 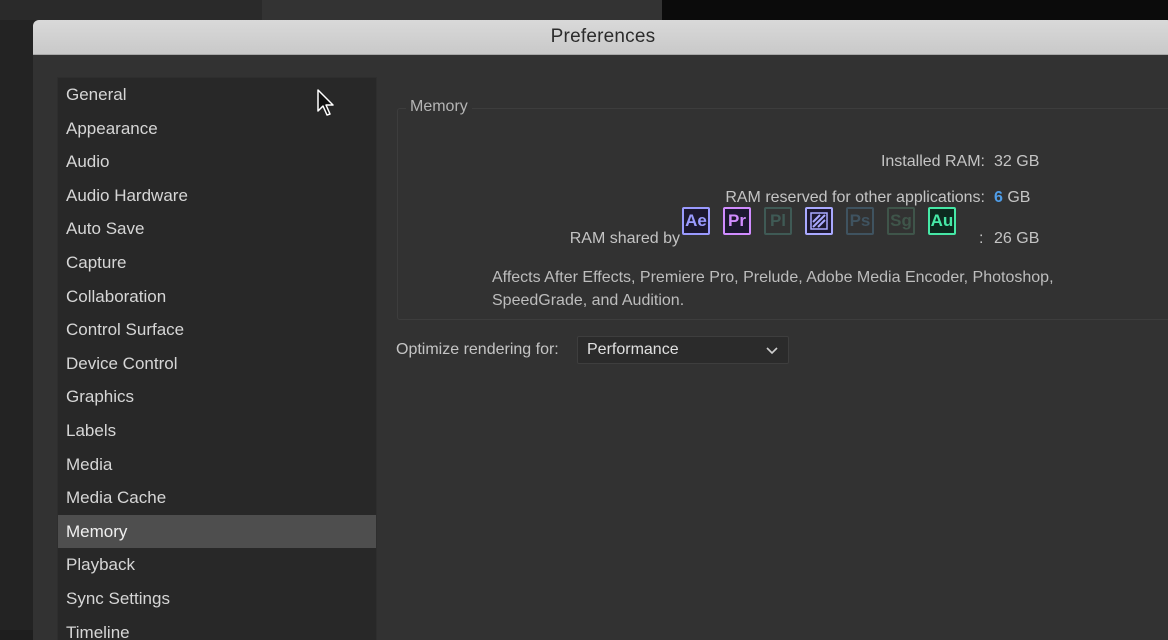 I want to click on installed-ram-value: 32 GB, so click(x=1016, y=162).